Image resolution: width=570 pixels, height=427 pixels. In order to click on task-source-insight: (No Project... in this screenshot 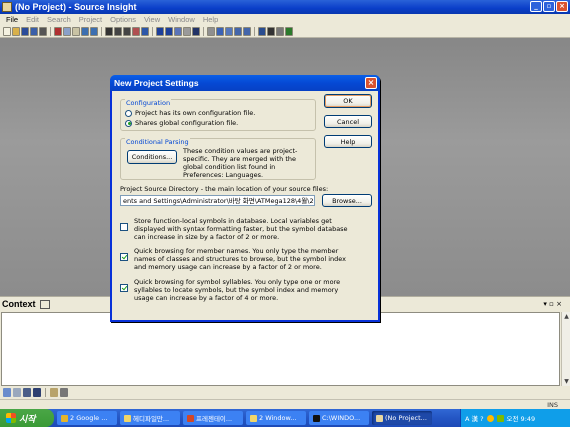, I will do `click(402, 418)`.